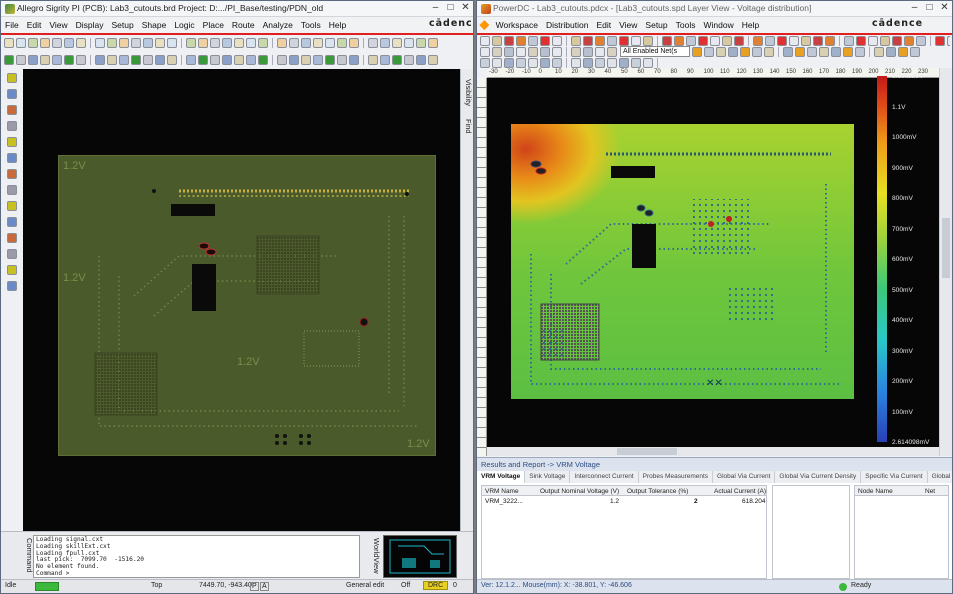  What do you see at coordinates (264, 586) in the screenshot?
I see `status-a-toggle: A` at bounding box center [264, 586].